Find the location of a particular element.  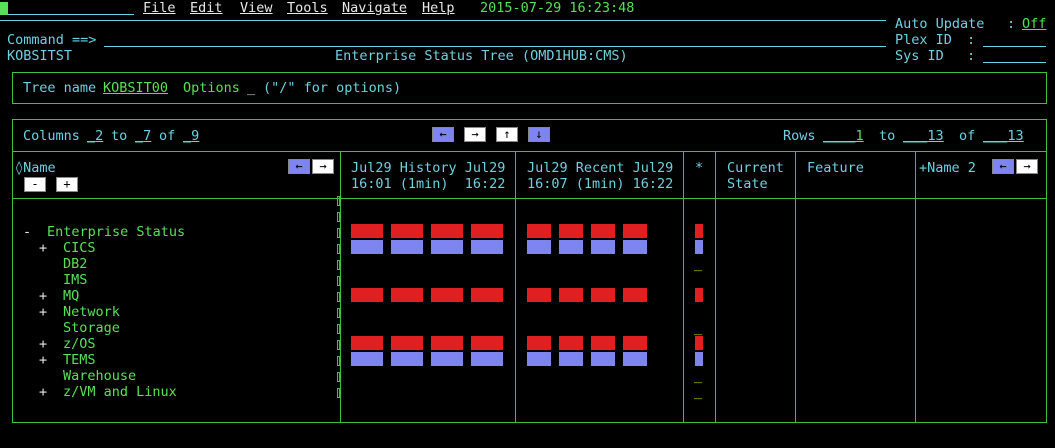

tree-node-label: z/OS is located at coordinates (79, 344).